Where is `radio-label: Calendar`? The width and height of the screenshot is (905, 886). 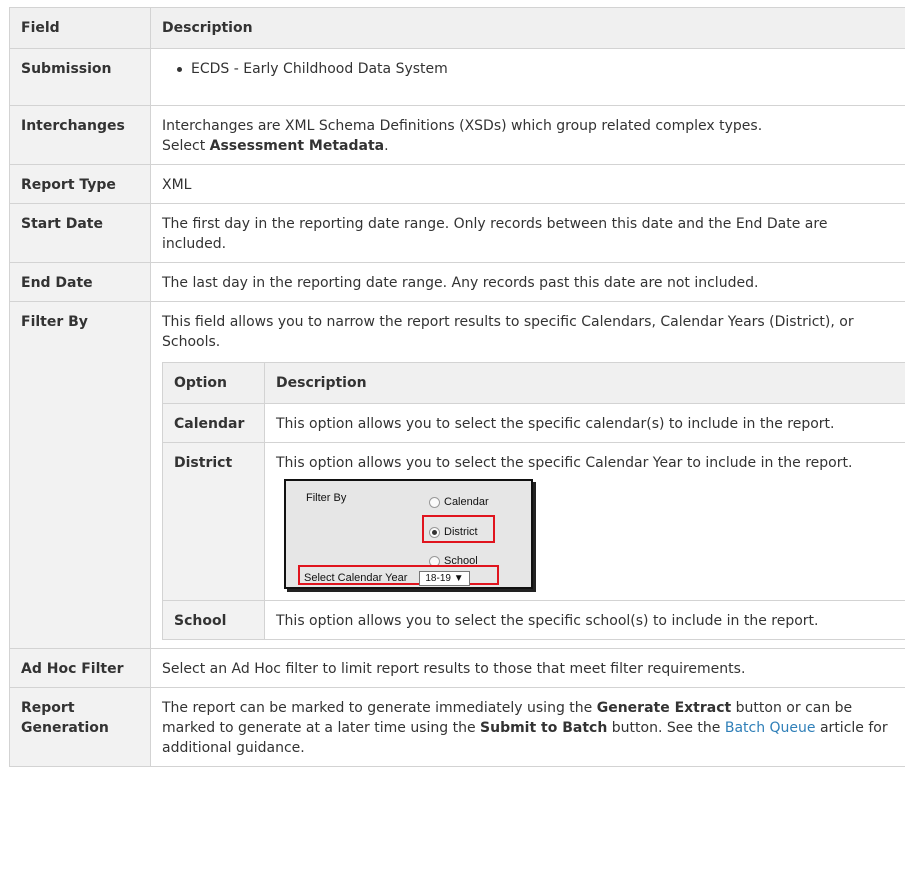
radio-label: Calendar is located at coordinates (466, 502).